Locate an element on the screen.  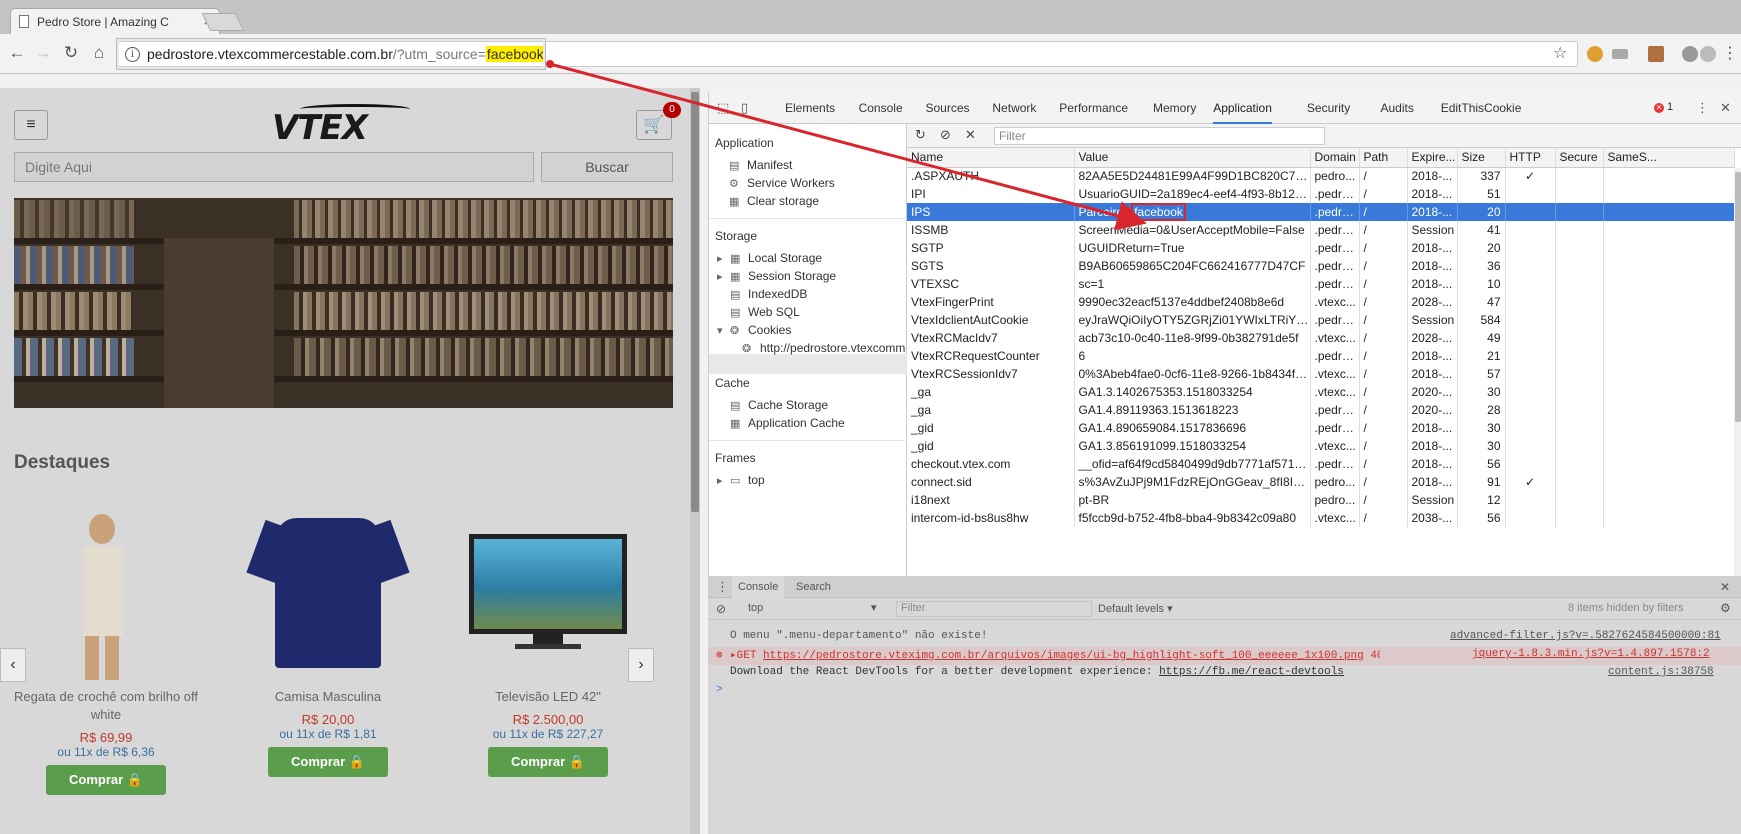
sidebar-item-cache-storage: ▤ Cache Storage is located at coordinates (779, 405).